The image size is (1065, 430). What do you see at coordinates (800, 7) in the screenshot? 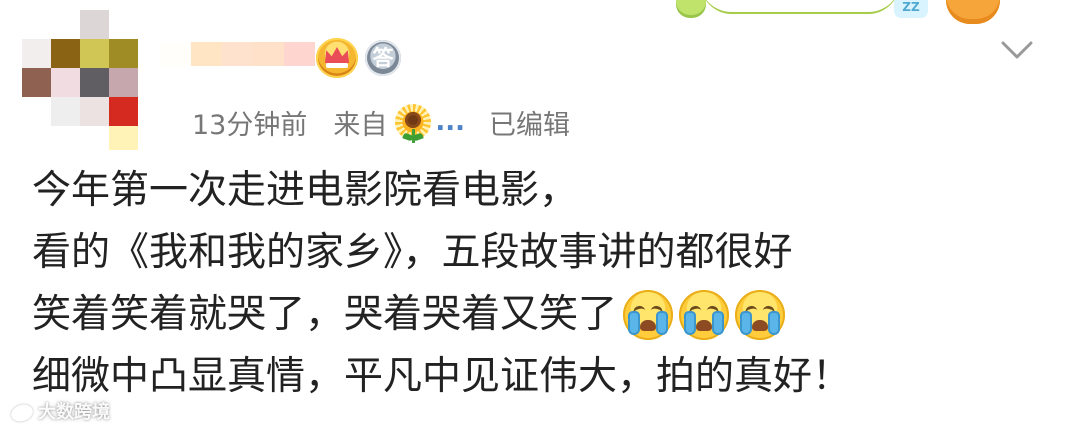
I see `thread-decoration` at bounding box center [800, 7].